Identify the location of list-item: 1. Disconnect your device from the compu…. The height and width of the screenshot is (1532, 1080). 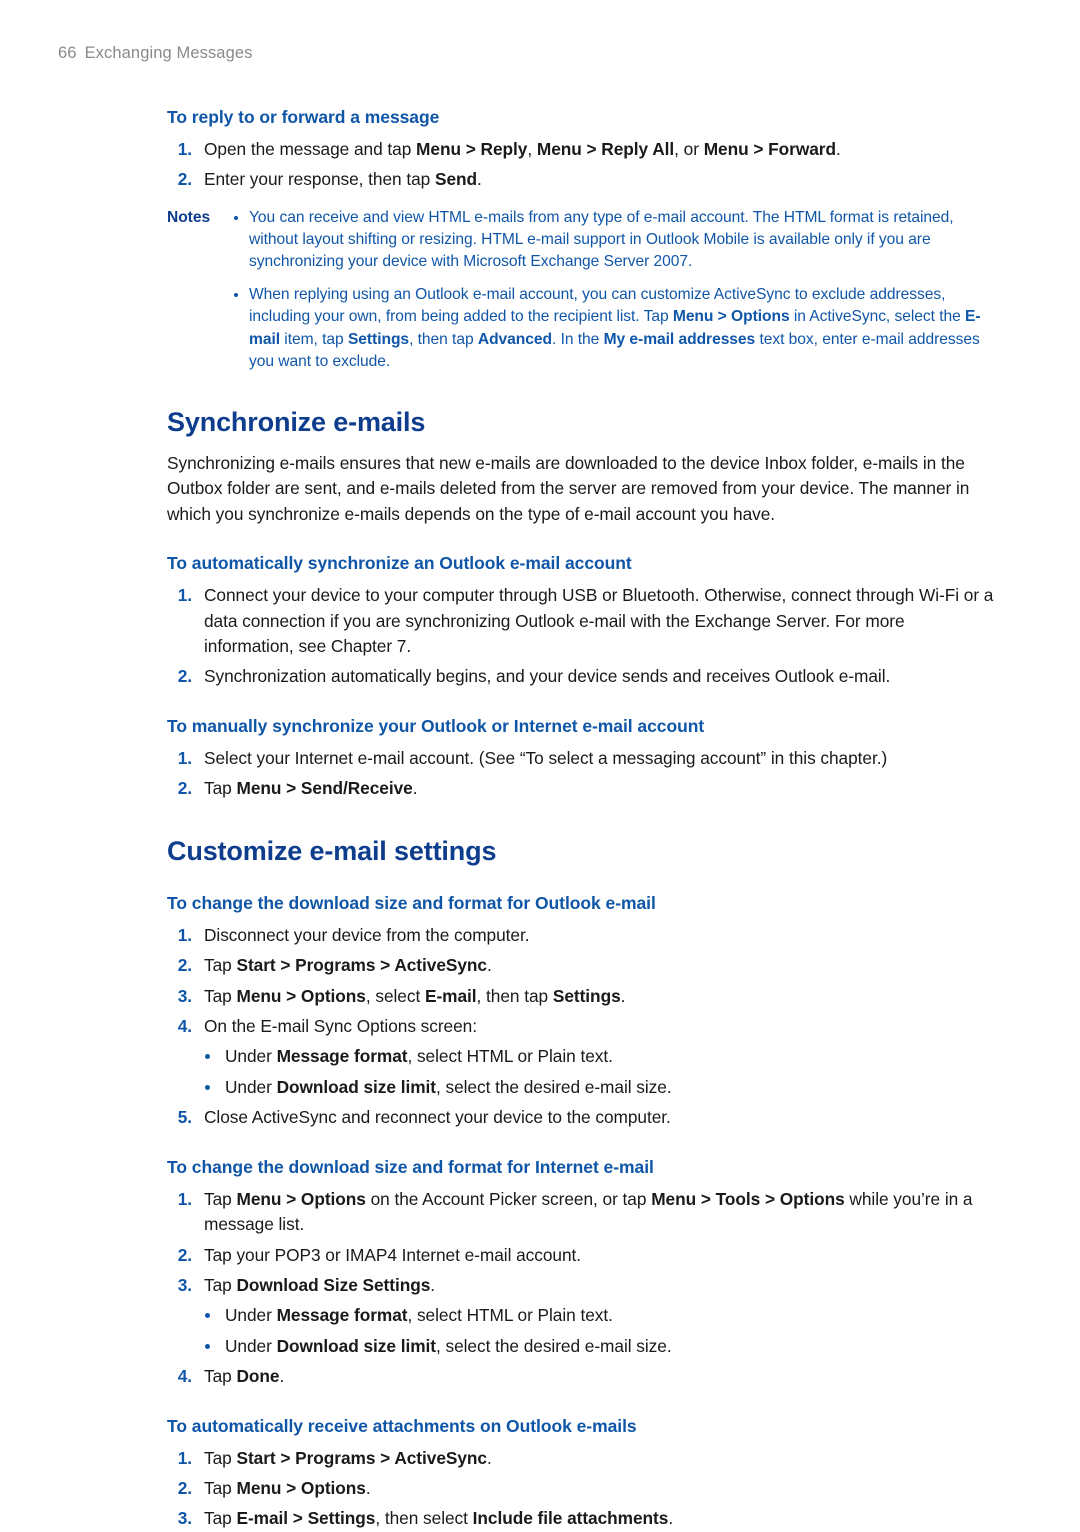
(581, 935).